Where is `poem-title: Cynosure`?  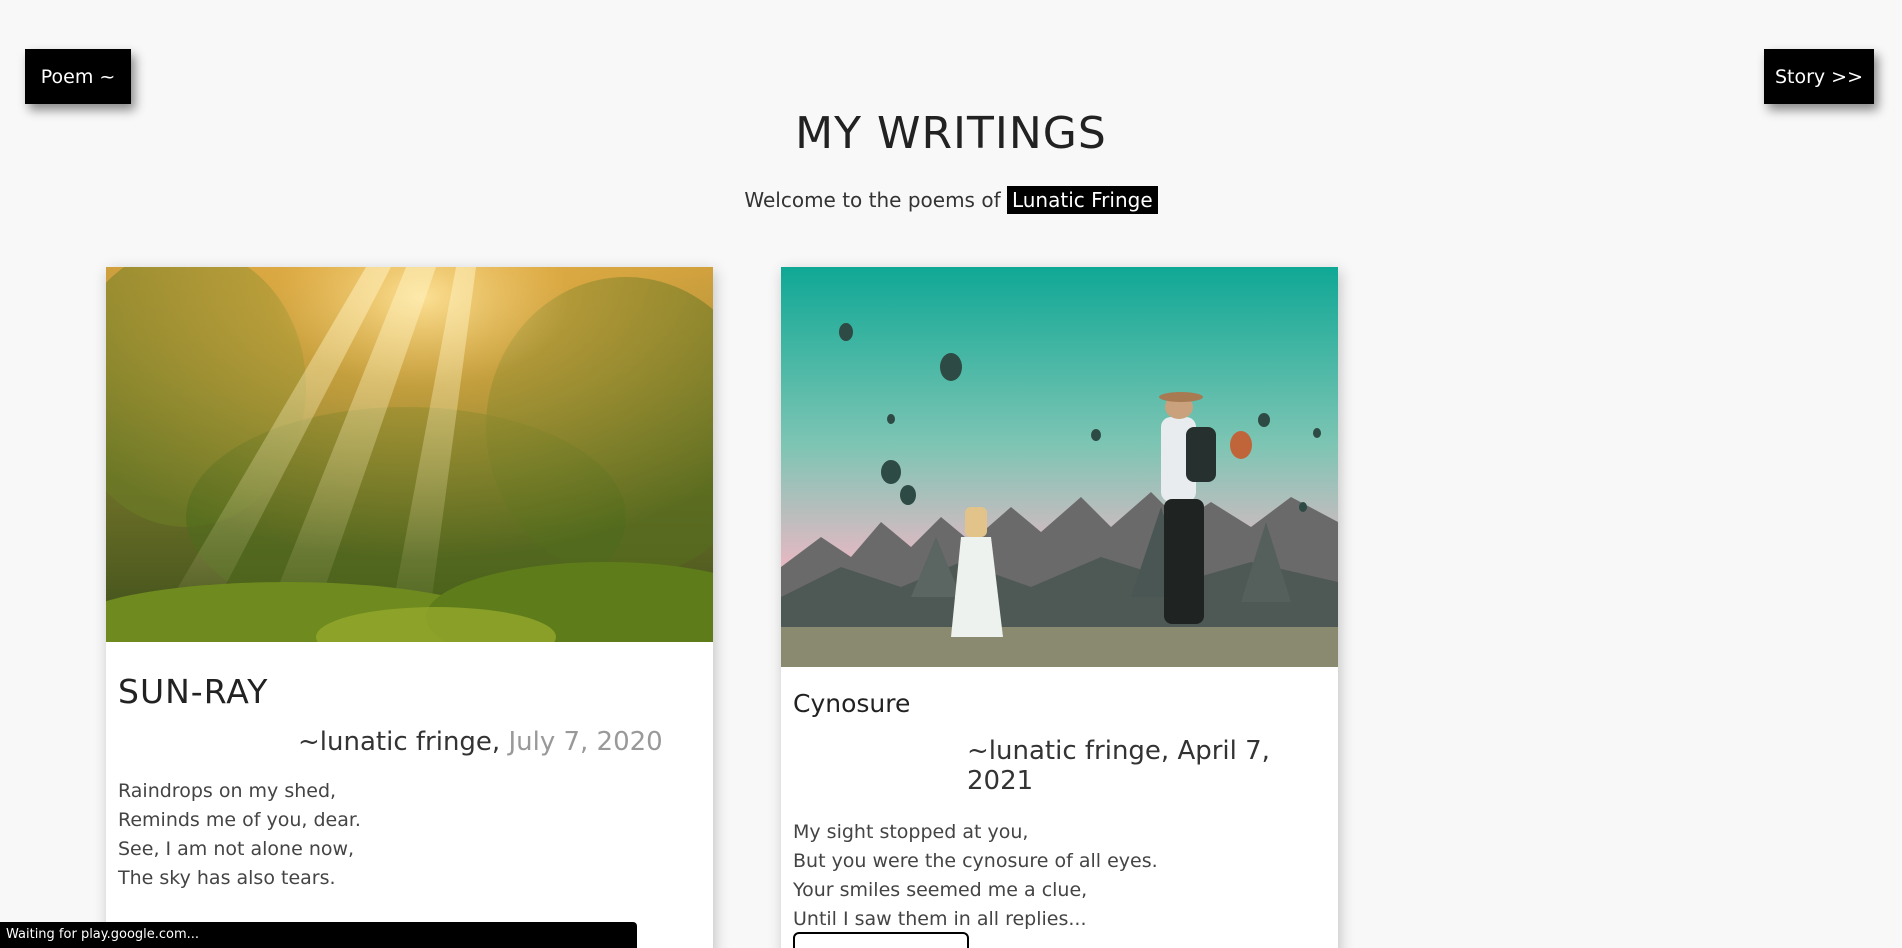
poem-title: Cynosure is located at coordinates (852, 703).